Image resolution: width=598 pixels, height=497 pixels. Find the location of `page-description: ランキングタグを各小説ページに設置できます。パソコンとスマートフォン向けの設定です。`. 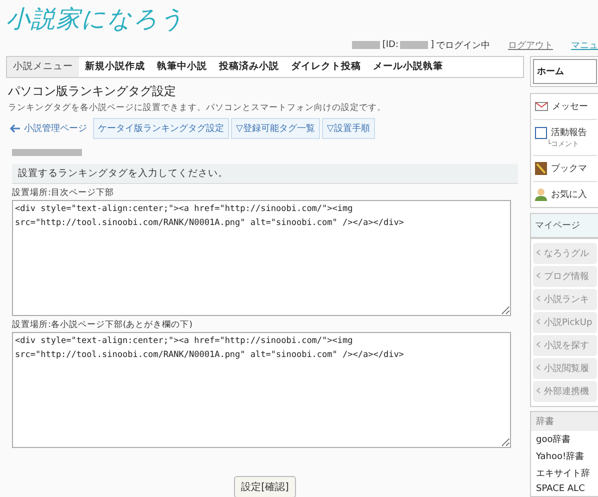

page-description: ランキングタグを各小説ページに設置できます。パソコンとスマートフォン向けの設定です。 is located at coordinates (197, 108).